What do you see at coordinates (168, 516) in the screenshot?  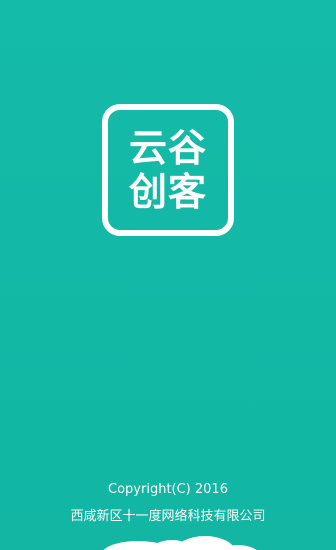 I see `company-name: 西咸新区十一度网络科技有限公司` at bounding box center [168, 516].